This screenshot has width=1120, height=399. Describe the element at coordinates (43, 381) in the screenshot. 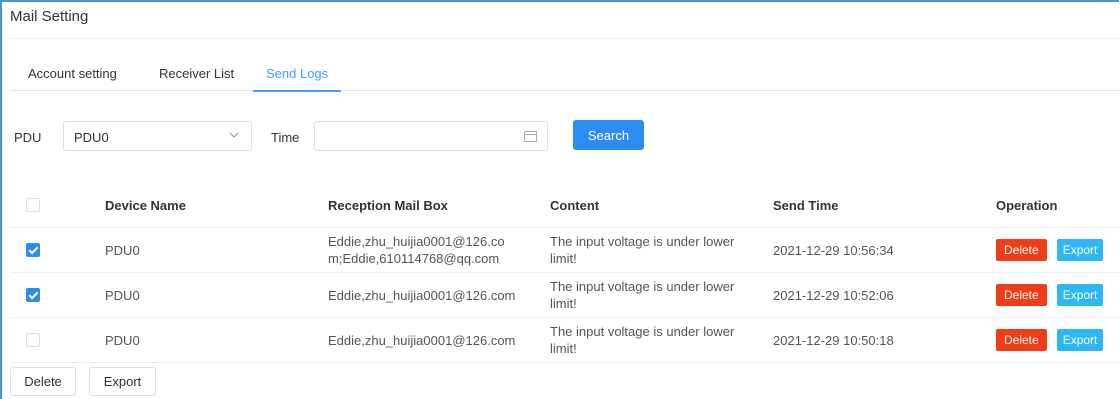

I see `bulk-delete-button: Delete` at that location.